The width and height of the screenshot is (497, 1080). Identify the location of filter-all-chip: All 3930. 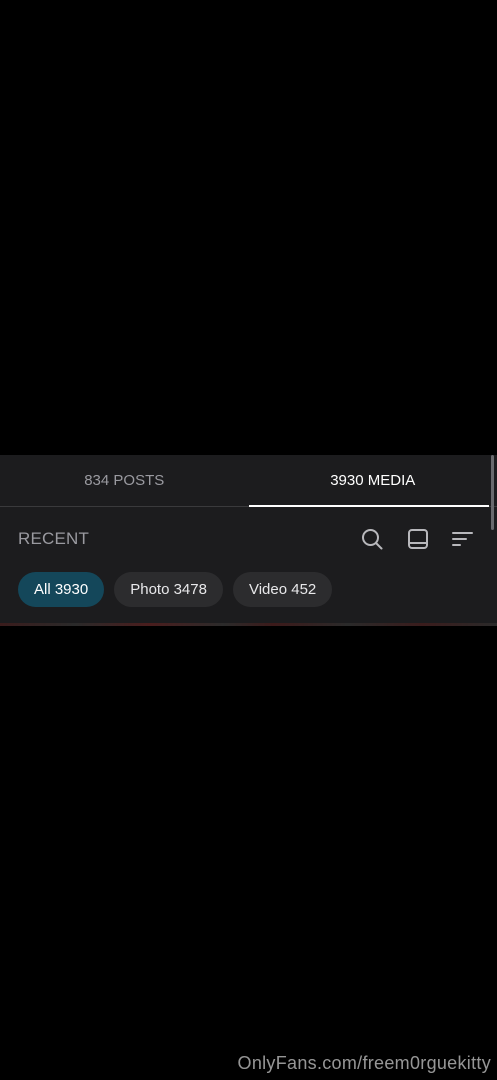
(61, 589).